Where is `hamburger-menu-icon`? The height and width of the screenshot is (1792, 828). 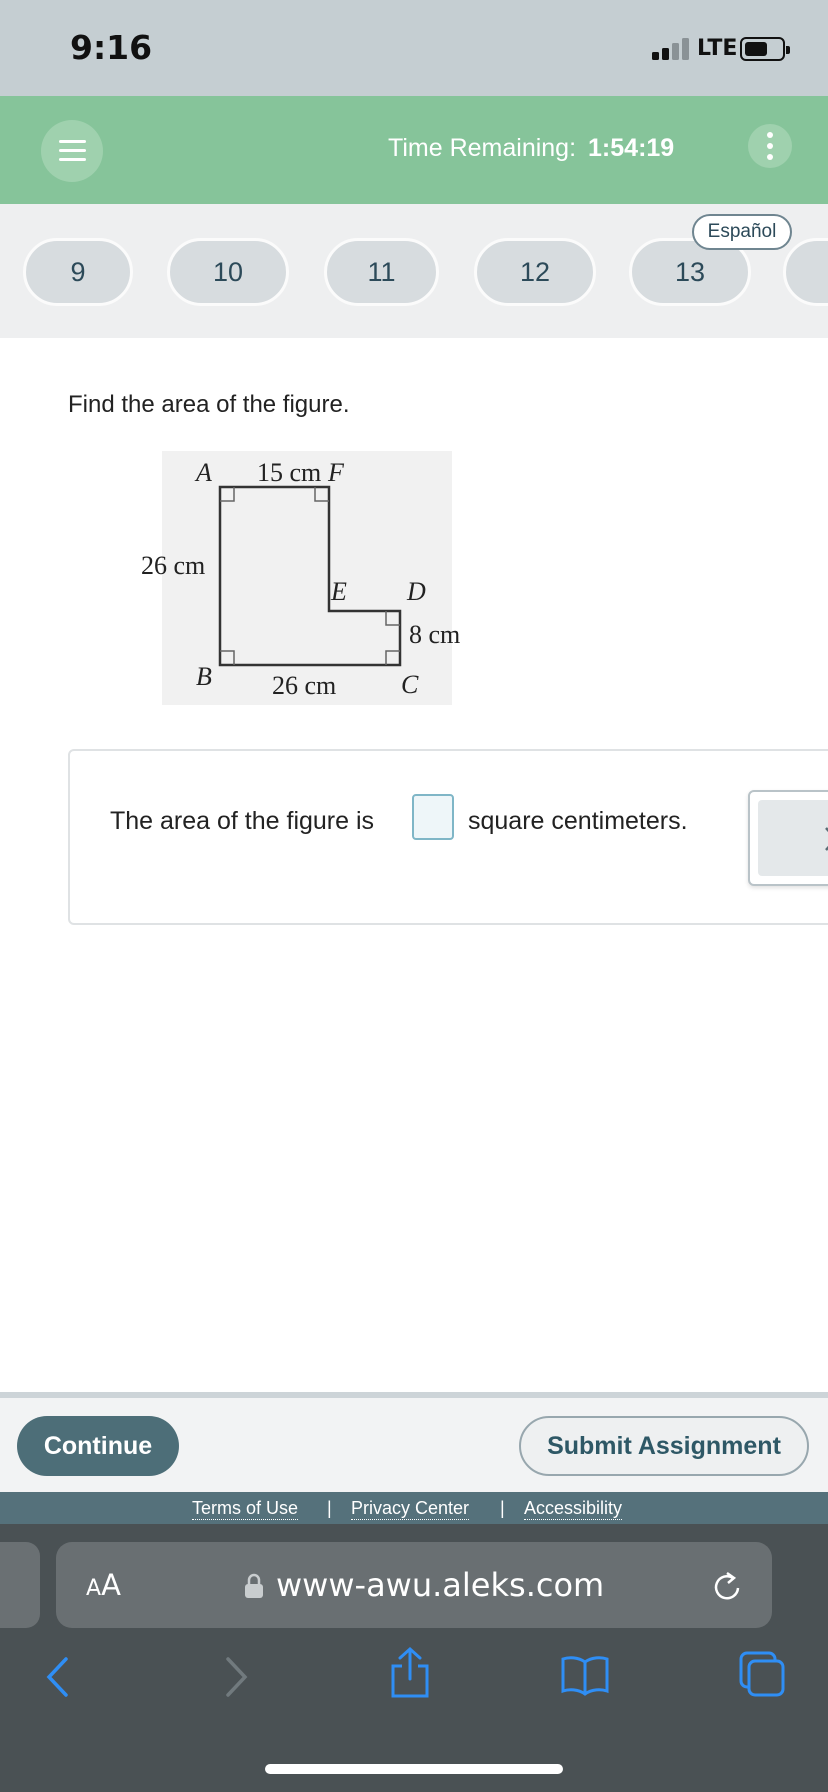
hamburger-menu-icon is located at coordinates (72, 151).